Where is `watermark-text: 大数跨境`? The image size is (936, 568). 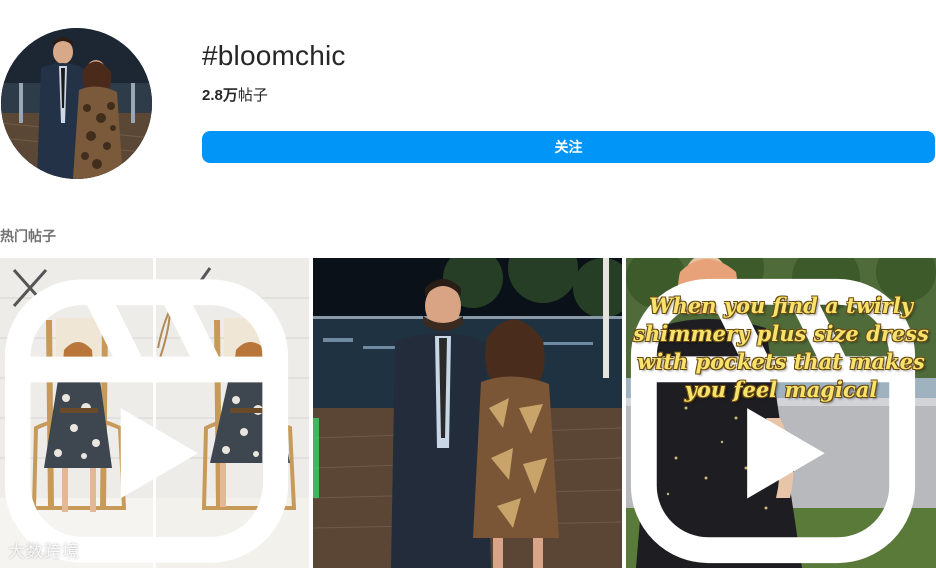 watermark-text: 大数跨境 is located at coordinates (44, 552).